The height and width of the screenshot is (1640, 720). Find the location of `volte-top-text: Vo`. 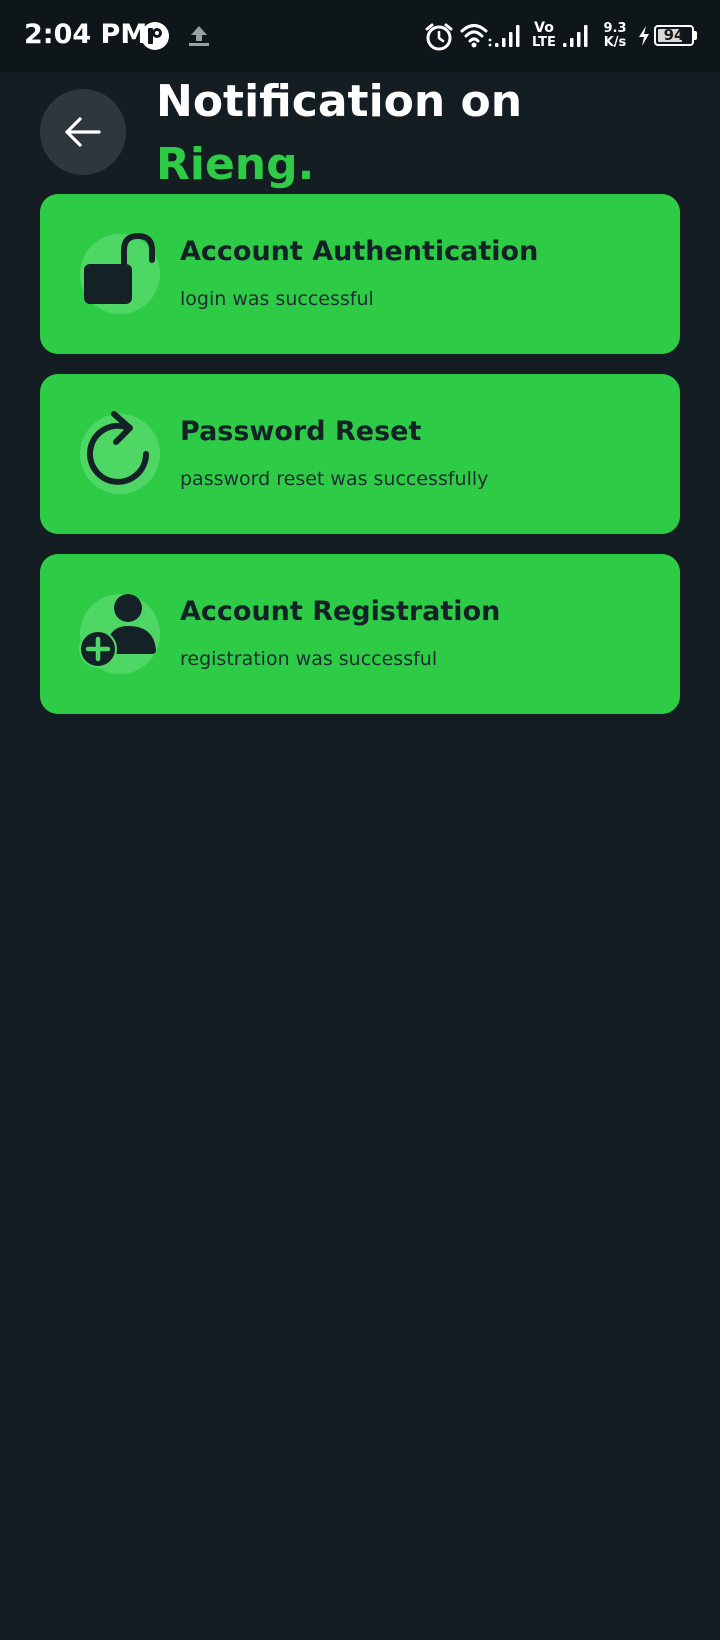

volte-top-text: Vo is located at coordinates (544, 28).